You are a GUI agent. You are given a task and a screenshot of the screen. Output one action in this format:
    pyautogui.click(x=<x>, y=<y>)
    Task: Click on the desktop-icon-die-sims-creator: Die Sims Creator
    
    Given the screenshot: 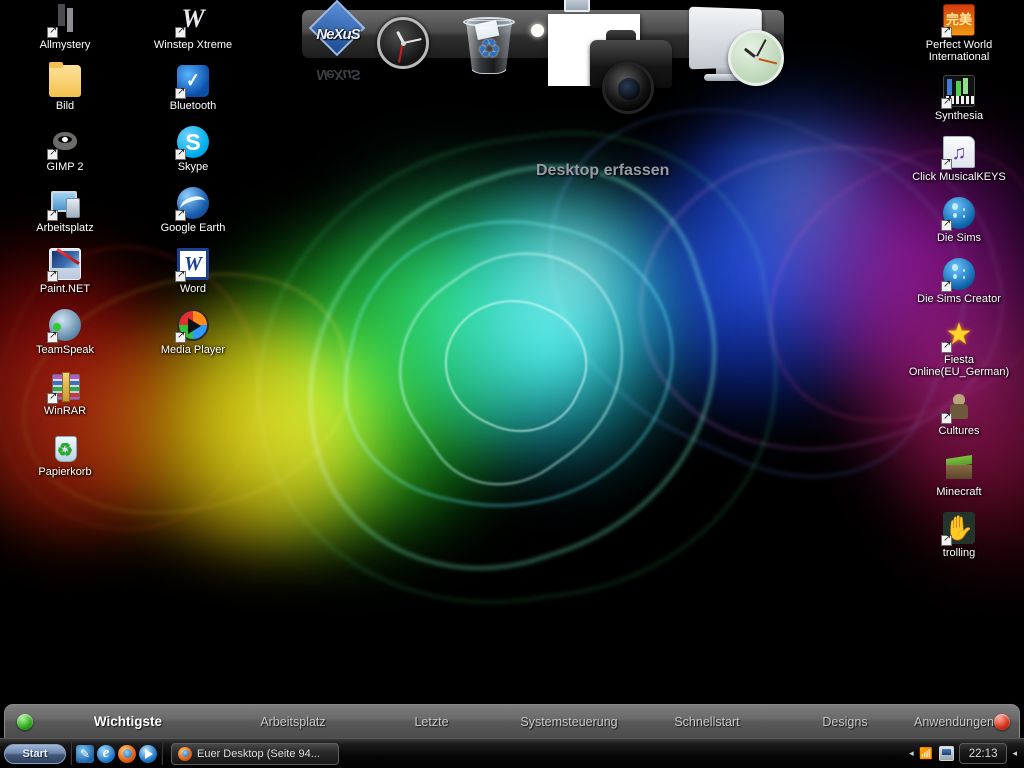 What is the action you would take?
    pyautogui.click(x=959, y=281)
    